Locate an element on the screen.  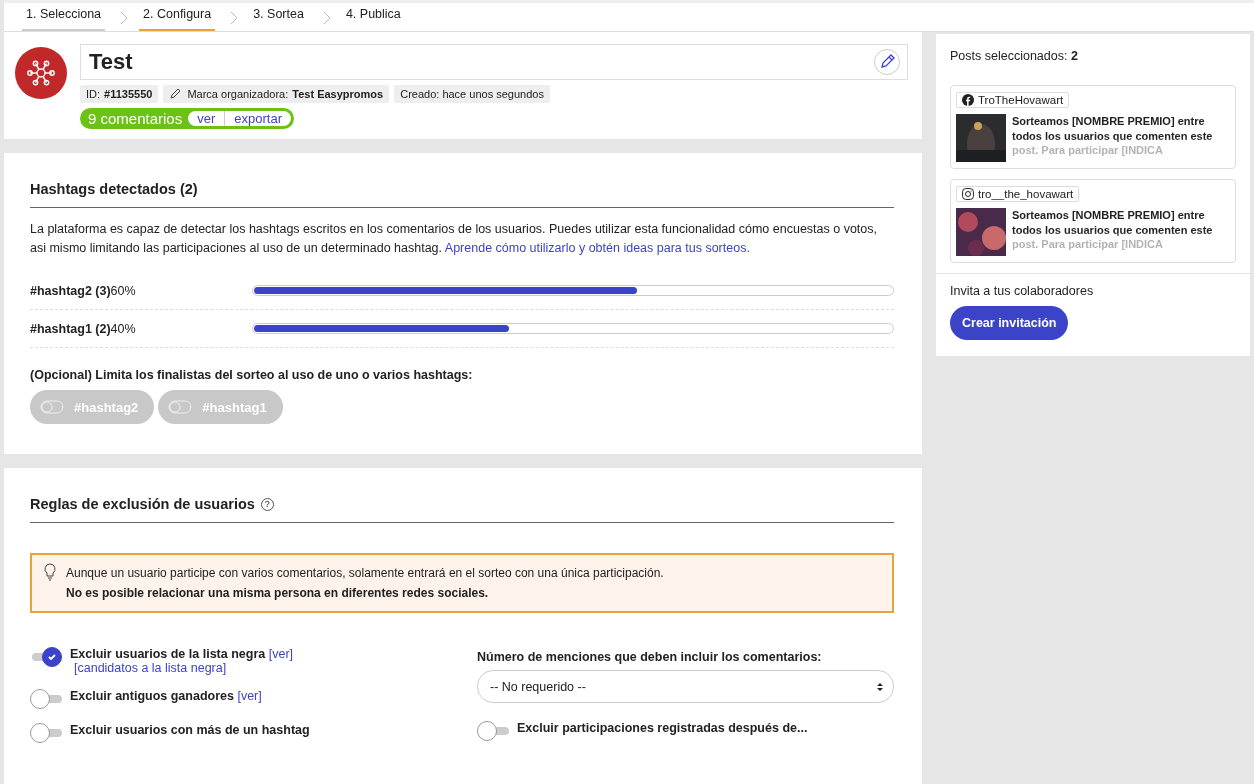
post-card: TroTheHovawart Sorteamos [NOMBRE PREMIO] entre todos los usuarios que comenten este post. Para participar [INDICA is located at coordinates (1093, 127).